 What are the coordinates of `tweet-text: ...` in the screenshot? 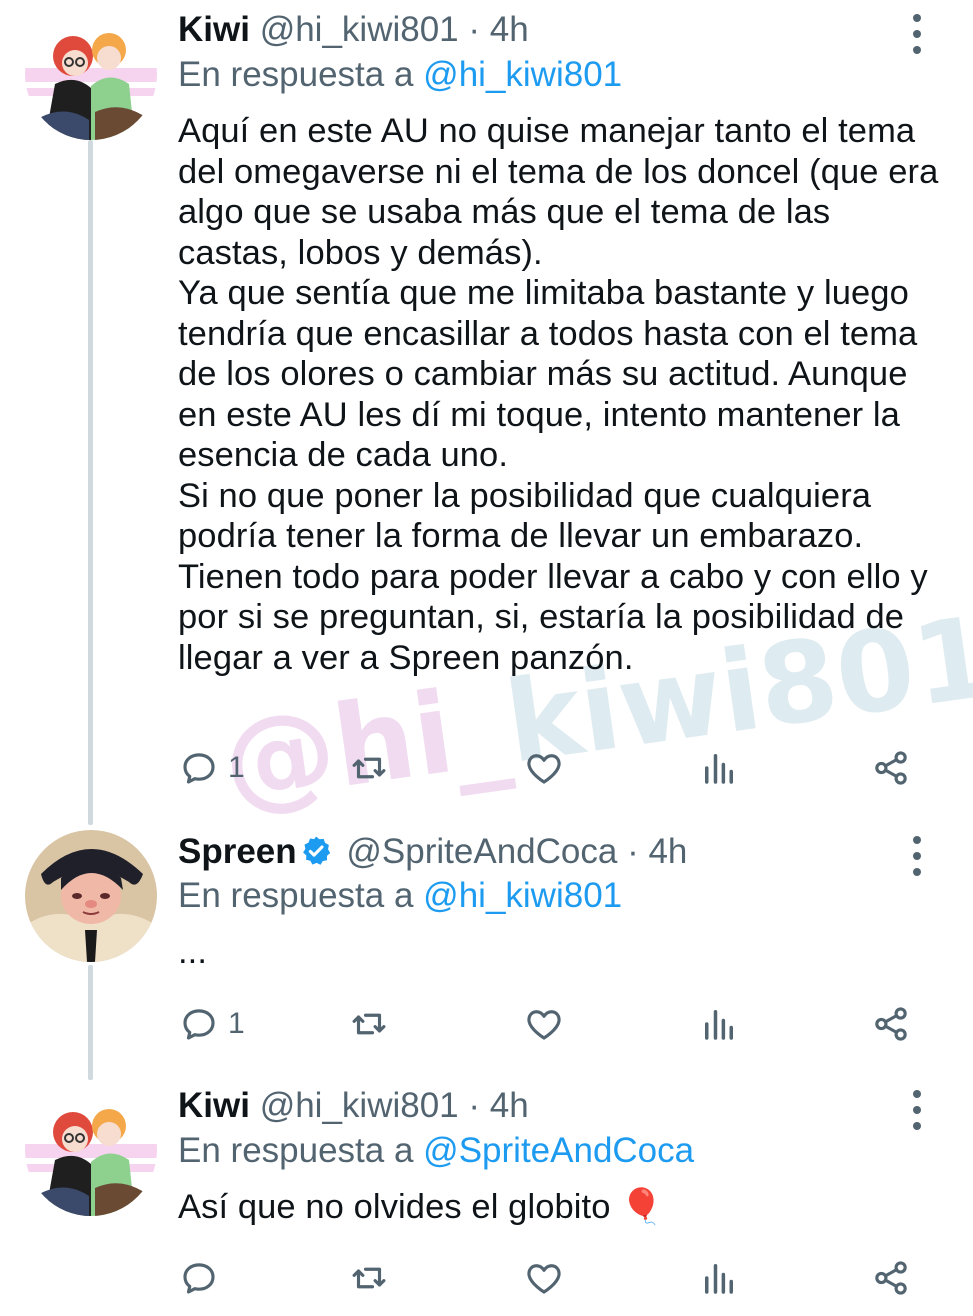 It's located at (193, 952).